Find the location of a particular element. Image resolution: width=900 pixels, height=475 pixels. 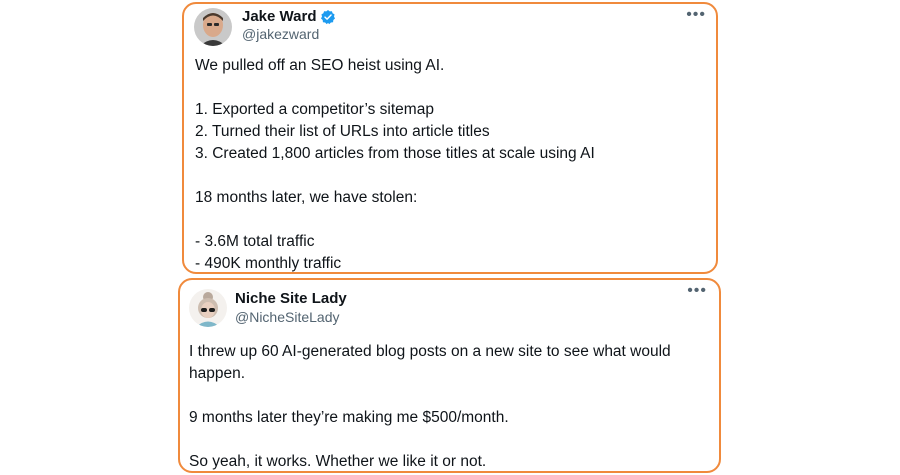

verified-badge-icon is located at coordinates (328, 17).